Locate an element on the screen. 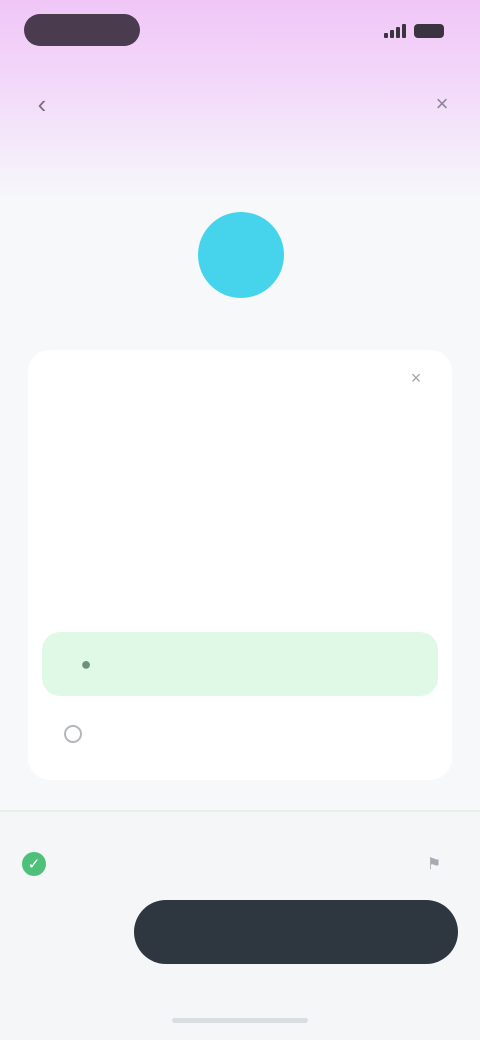  dynamic-island is located at coordinates (82, 30).